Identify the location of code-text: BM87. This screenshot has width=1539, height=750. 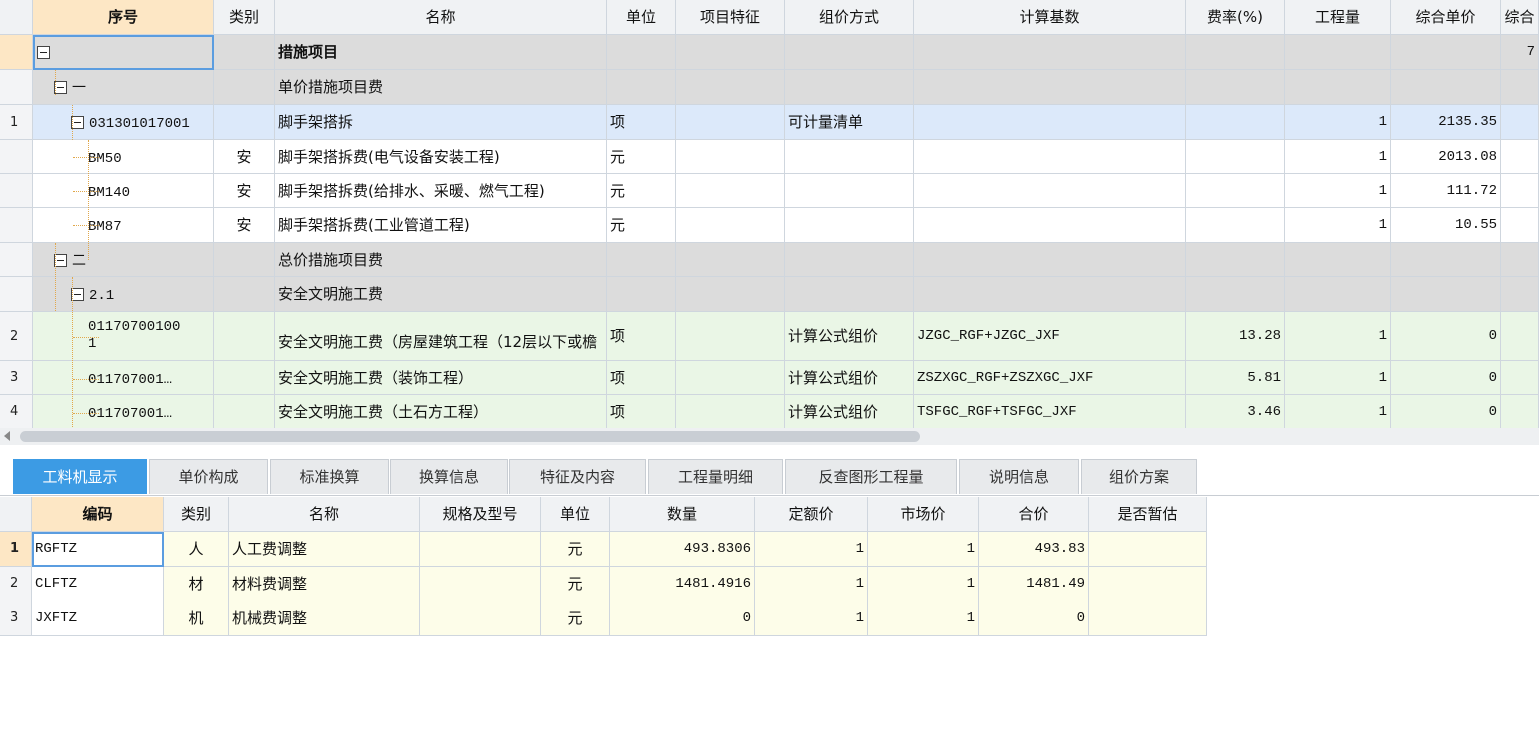
(105, 227).